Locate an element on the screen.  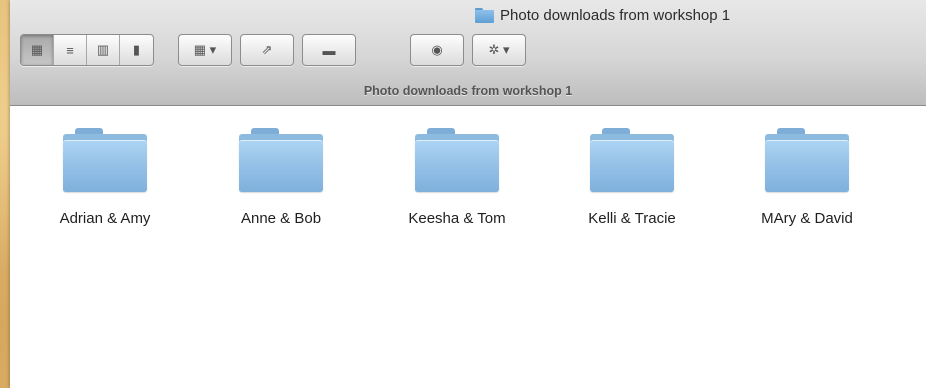
icon-view-button: ▦ is located at coordinates (37, 50).